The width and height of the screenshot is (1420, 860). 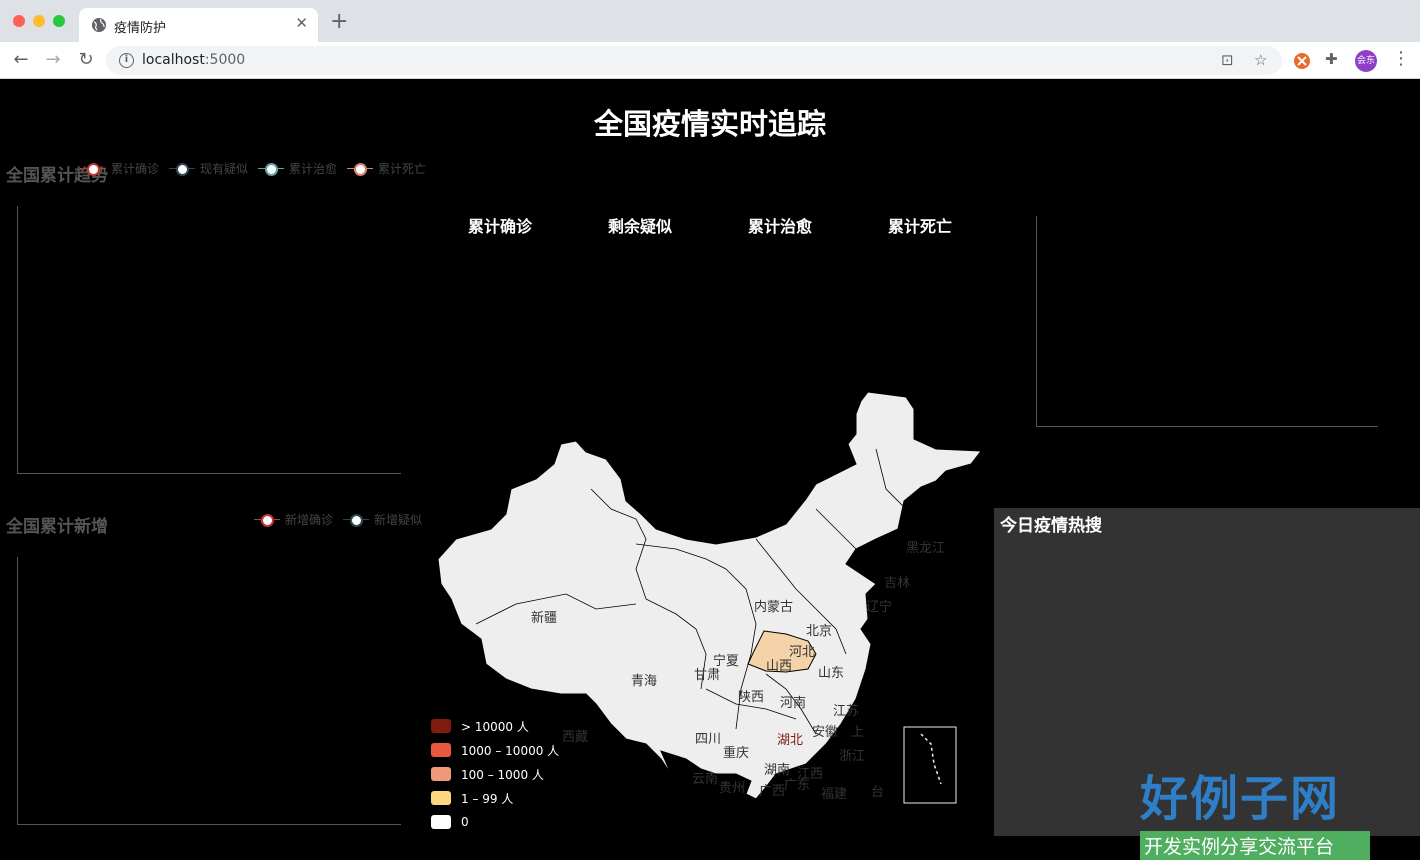 What do you see at coordinates (1207, 321) in the screenshot?
I see `right-top-chart-area` at bounding box center [1207, 321].